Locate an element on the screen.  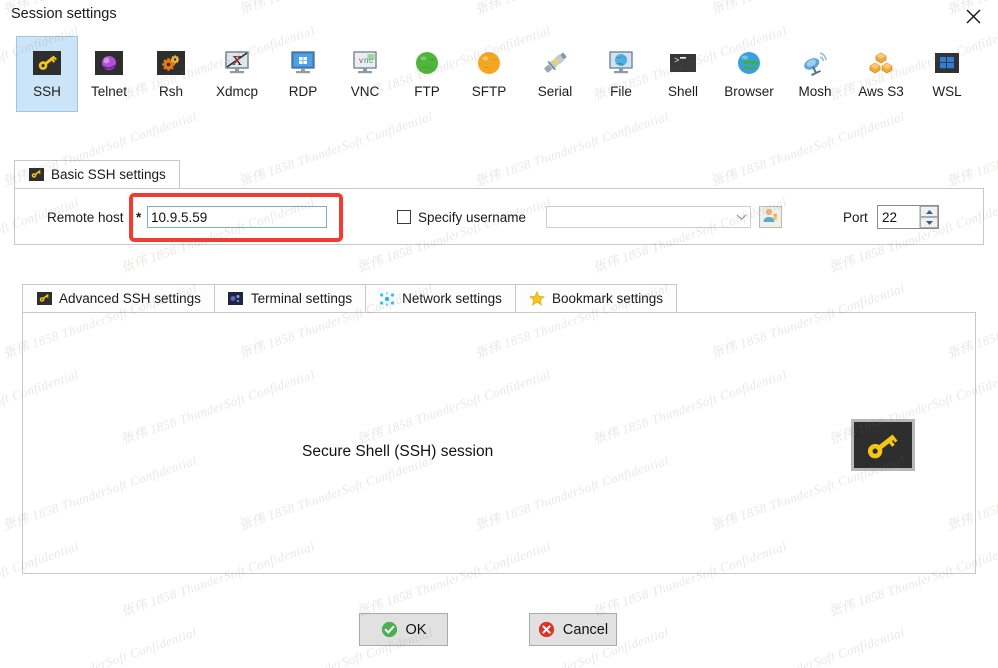
windows-icon is located at coordinates (947, 63).